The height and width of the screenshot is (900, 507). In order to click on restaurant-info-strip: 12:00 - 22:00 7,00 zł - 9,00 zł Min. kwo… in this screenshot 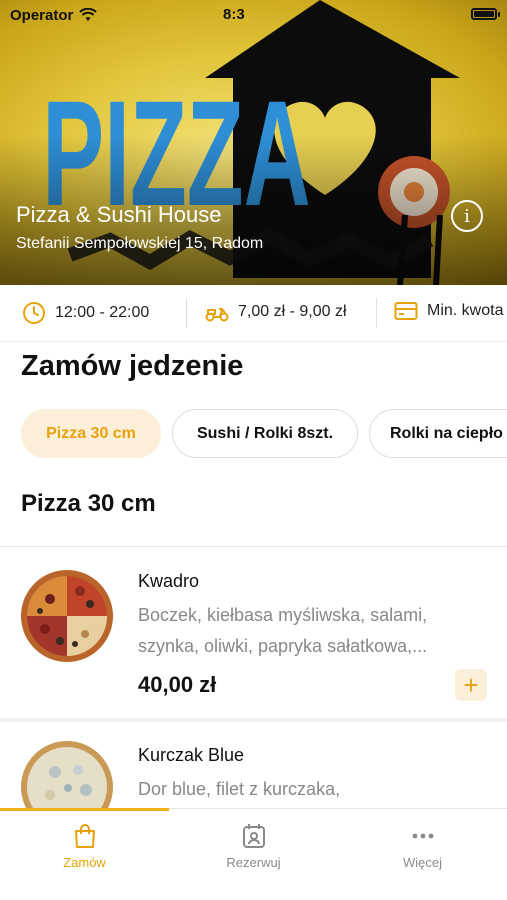, I will do `click(253, 314)`.